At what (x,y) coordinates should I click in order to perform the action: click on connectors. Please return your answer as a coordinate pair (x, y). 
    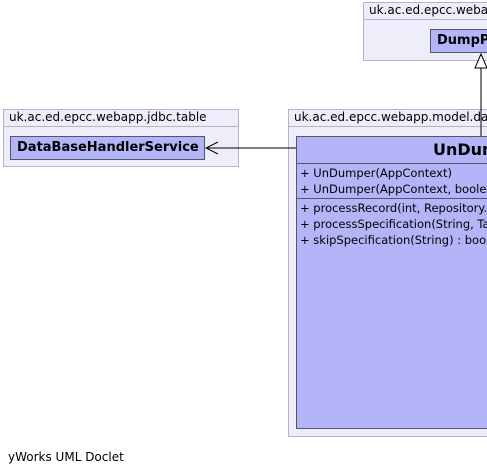
    Looking at the image, I should click on (345, 103).